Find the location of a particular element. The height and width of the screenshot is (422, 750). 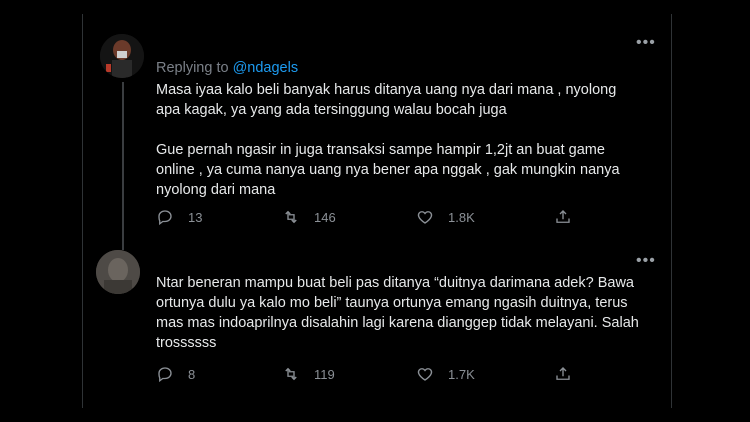

retweet-count: 146 is located at coordinates (325, 217).